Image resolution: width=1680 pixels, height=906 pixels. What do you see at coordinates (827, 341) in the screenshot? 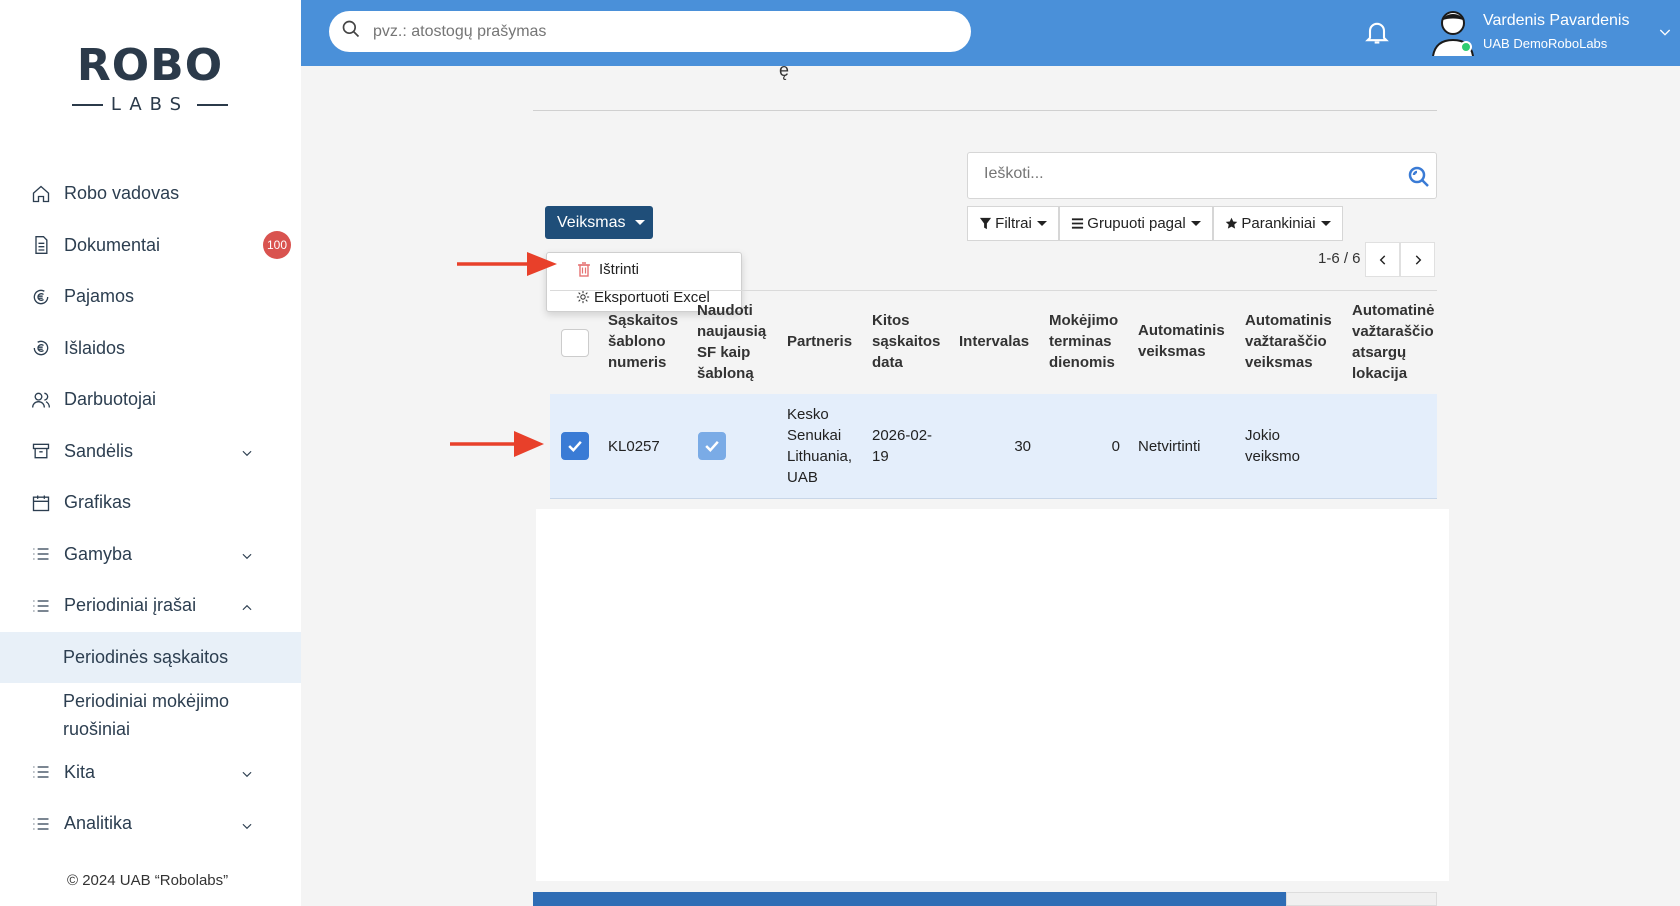
I see `column-header-partner: Partneris` at bounding box center [827, 341].